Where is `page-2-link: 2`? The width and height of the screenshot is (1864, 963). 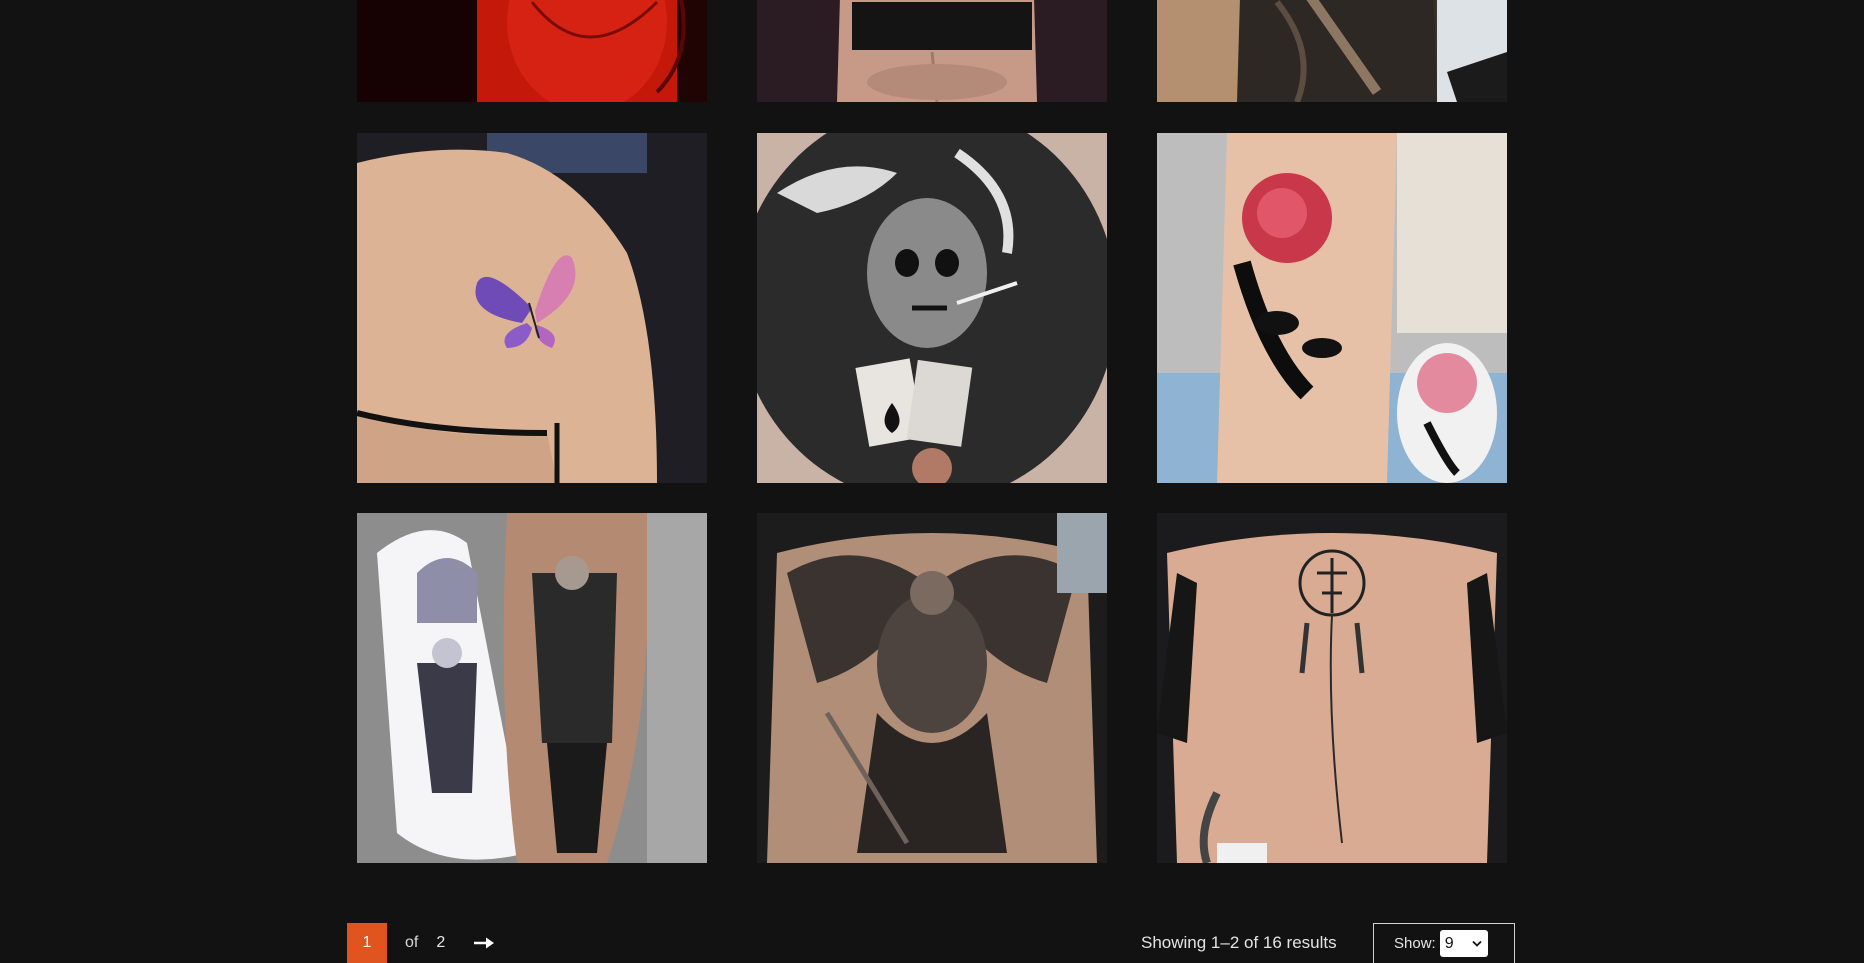 page-2-link: 2 is located at coordinates (440, 943).